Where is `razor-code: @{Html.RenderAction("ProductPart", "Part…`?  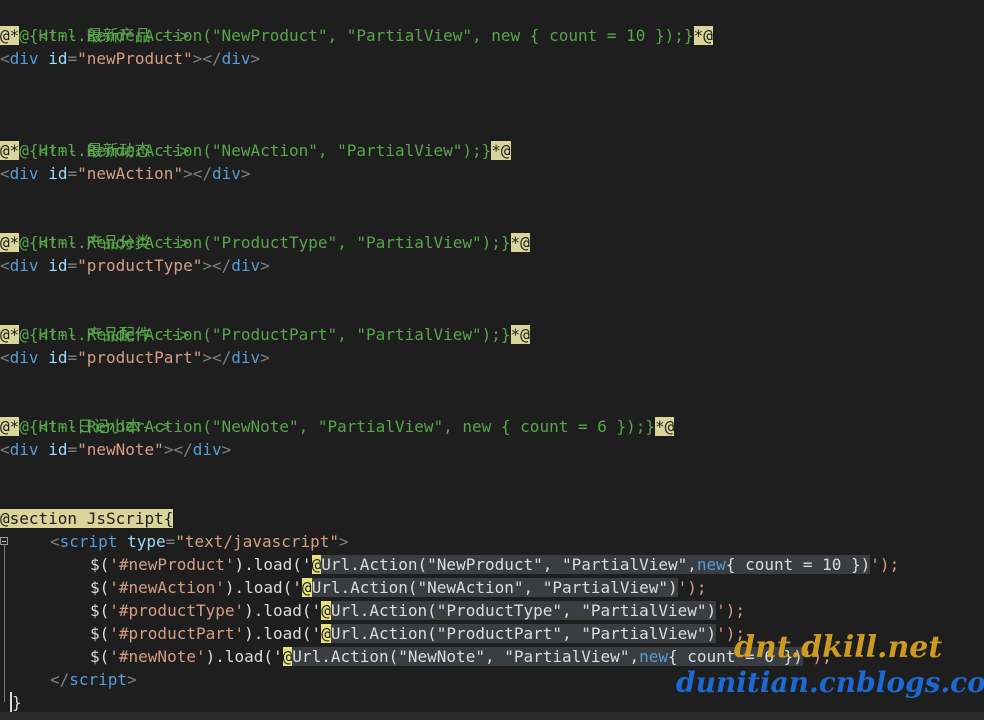
razor-code: @{Html.RenderAction("ProductPart", "Part… is located at coordinates (265, 334).